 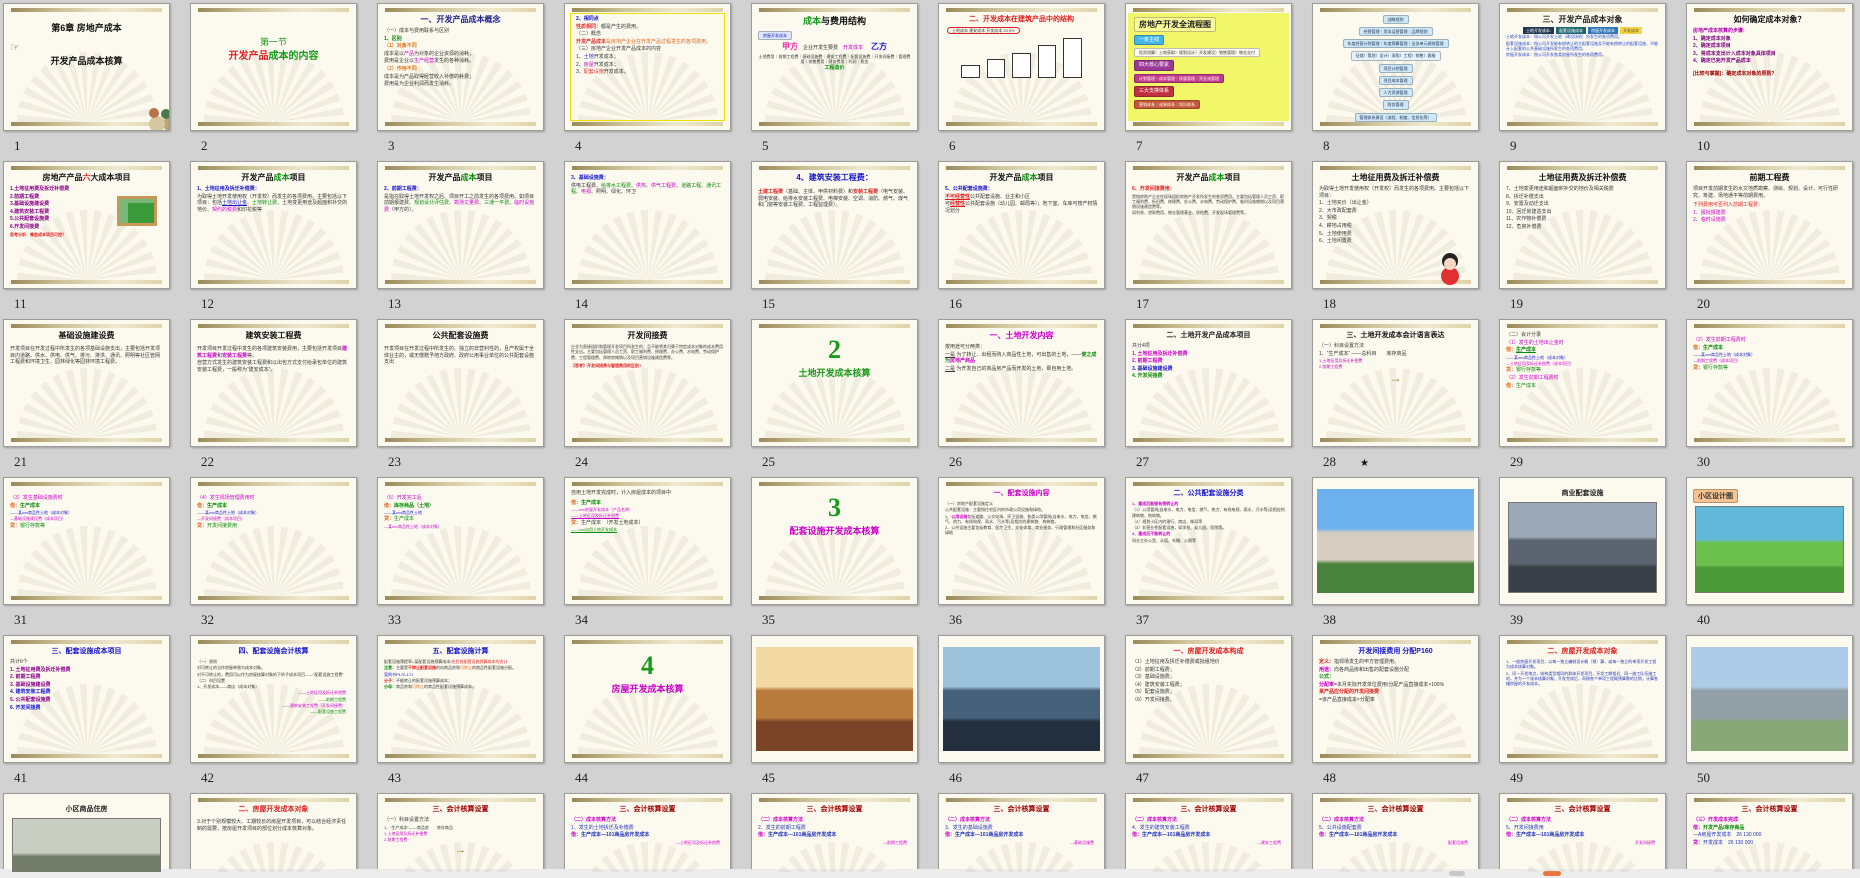 I want to click on slide-text-line: 2.前期工程费, so click(x=1331, y=367).